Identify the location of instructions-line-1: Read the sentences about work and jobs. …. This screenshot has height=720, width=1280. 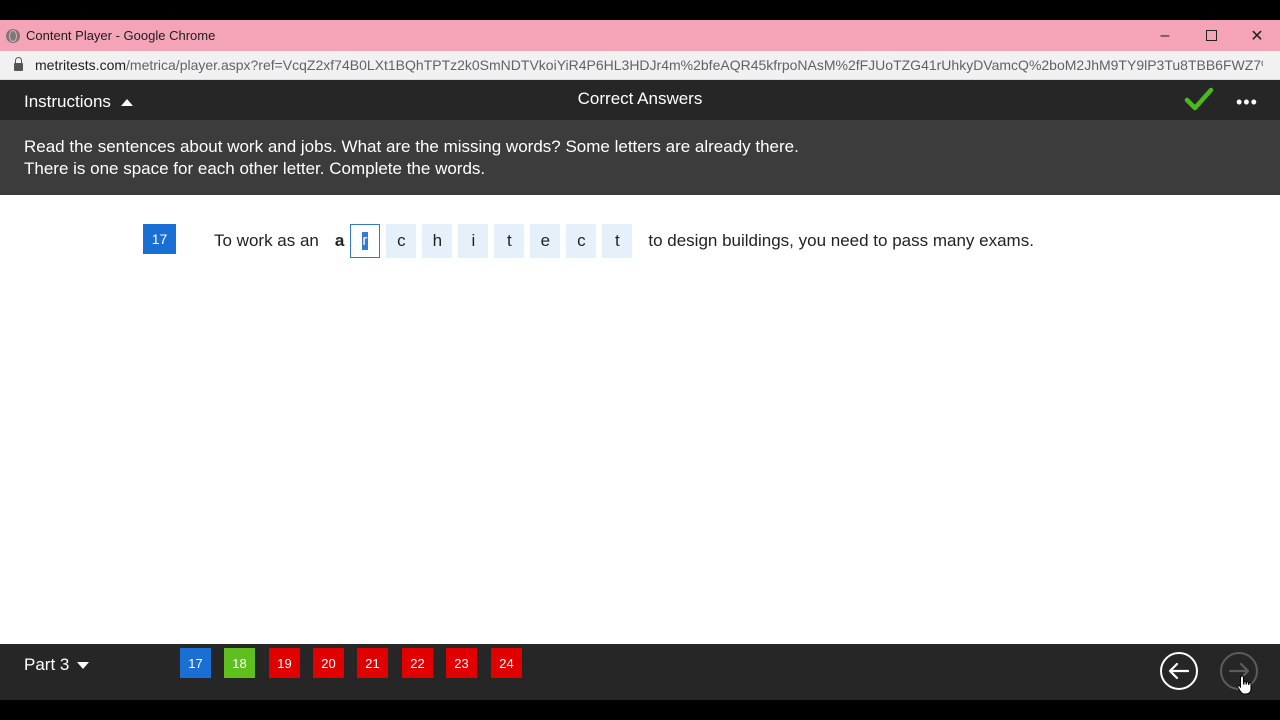
(411, 146).